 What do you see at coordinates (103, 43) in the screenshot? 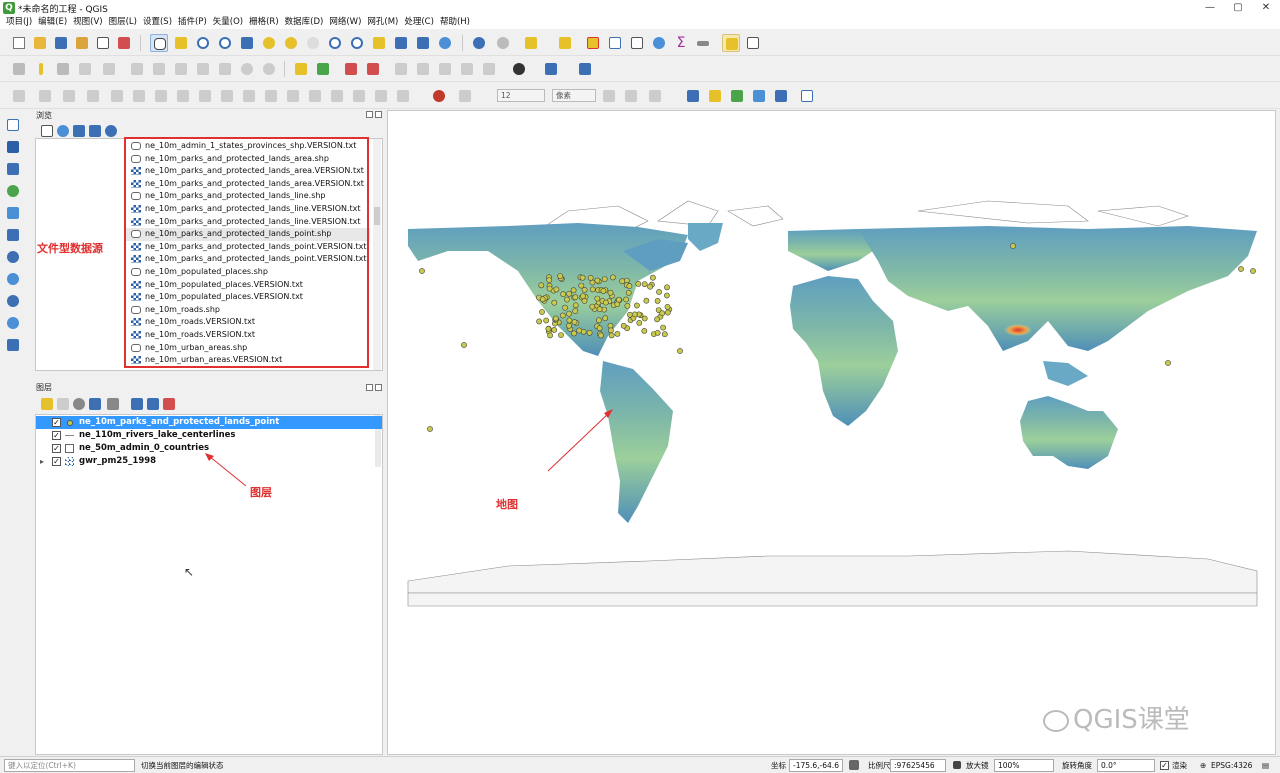
I see `new-print-layout-button` at bounding box center [103, 43].